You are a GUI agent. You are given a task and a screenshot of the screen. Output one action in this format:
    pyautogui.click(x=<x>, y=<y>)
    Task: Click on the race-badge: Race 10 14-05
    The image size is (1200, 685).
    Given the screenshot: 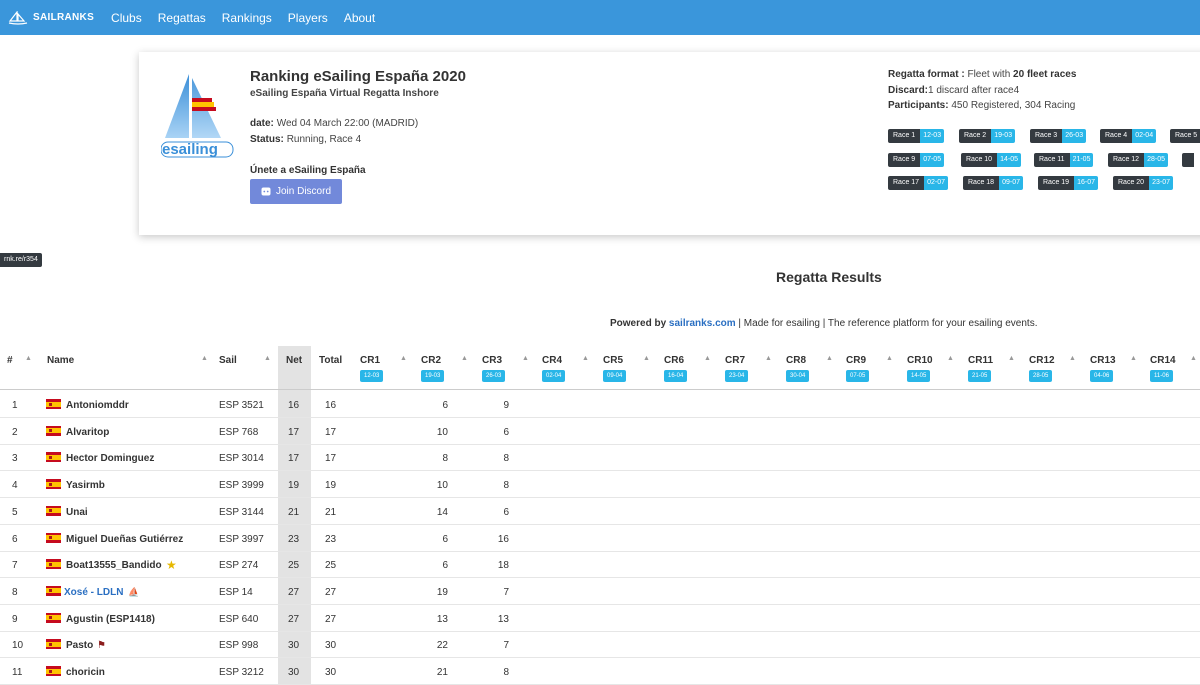 What is the action you would take?
    pyautogui.click(x=991, y=160)
    